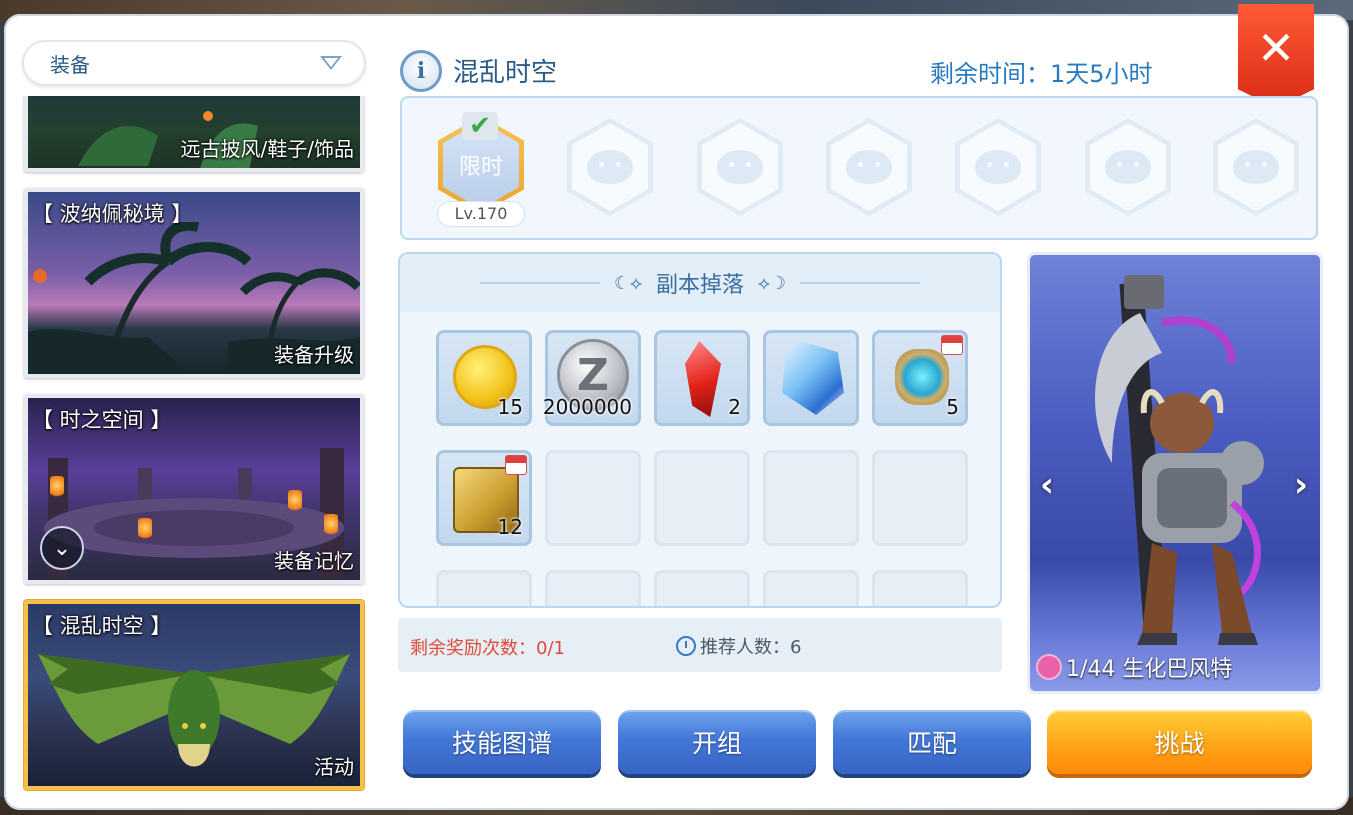  I want to click on scroll-down-button: ⌄, so click(62, 548).